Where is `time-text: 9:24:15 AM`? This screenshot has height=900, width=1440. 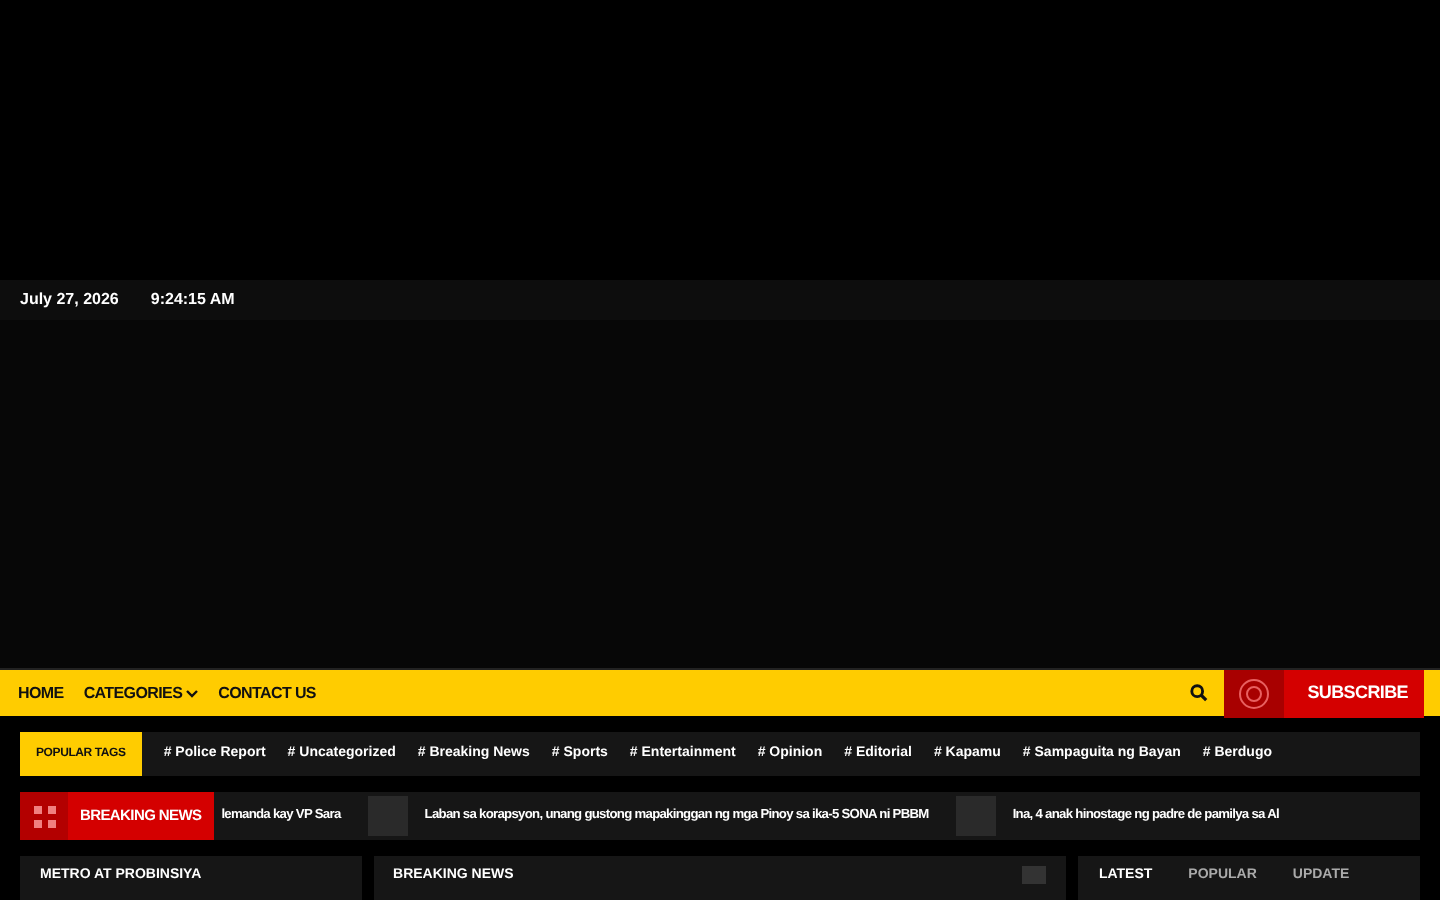 time-text: 9:24:15 AM is located at coordinates (192, 300).